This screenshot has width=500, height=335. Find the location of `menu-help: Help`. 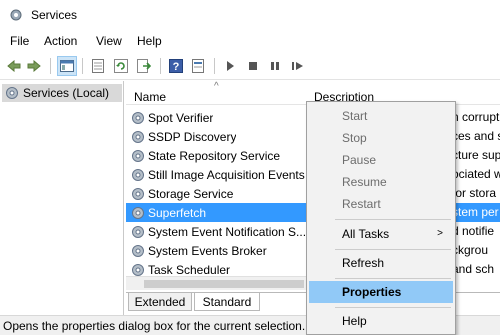

menu-help: Help is located at coordinates (149, 41).